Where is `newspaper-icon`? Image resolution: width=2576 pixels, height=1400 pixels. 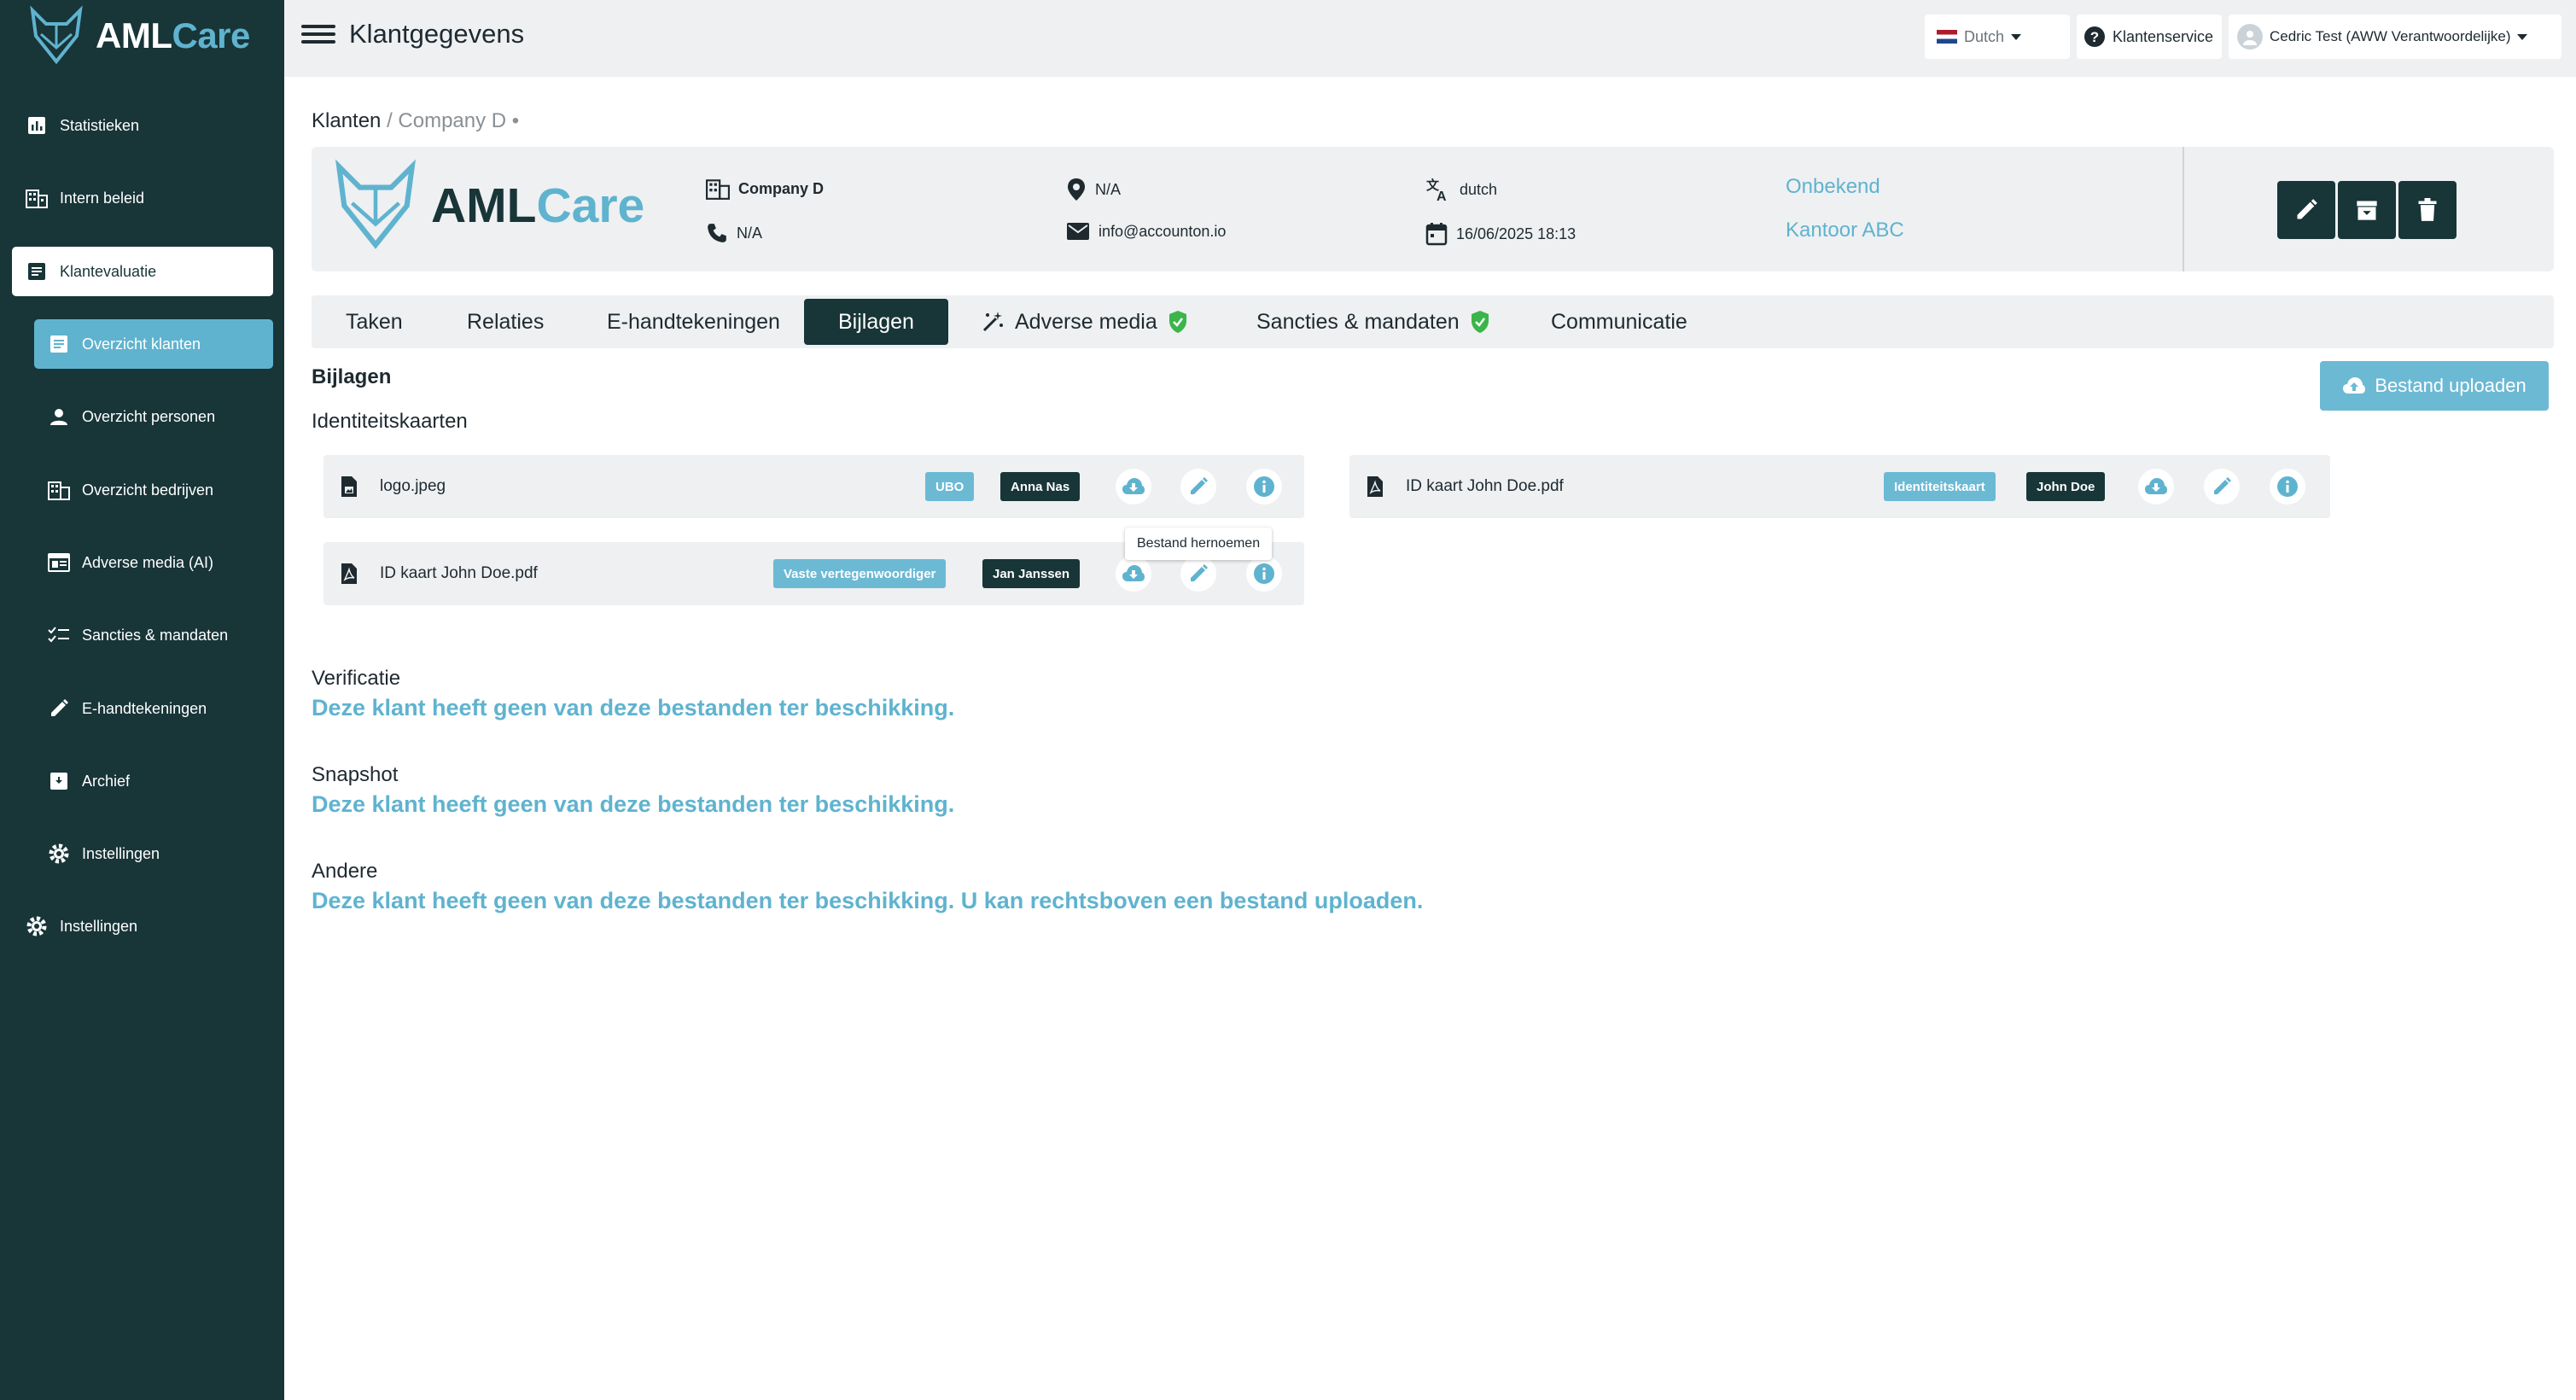
newspaper-icon is located at coordinates (59, 562).